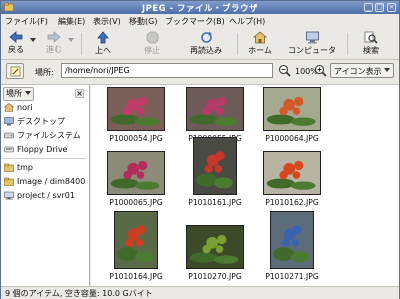 Image resolution: width=400 pixels, height=299 pixels. What do you see at coordinates (371, 45) in the screenshot?
I see `search-button: 検索` at bounding box center [371, 45].